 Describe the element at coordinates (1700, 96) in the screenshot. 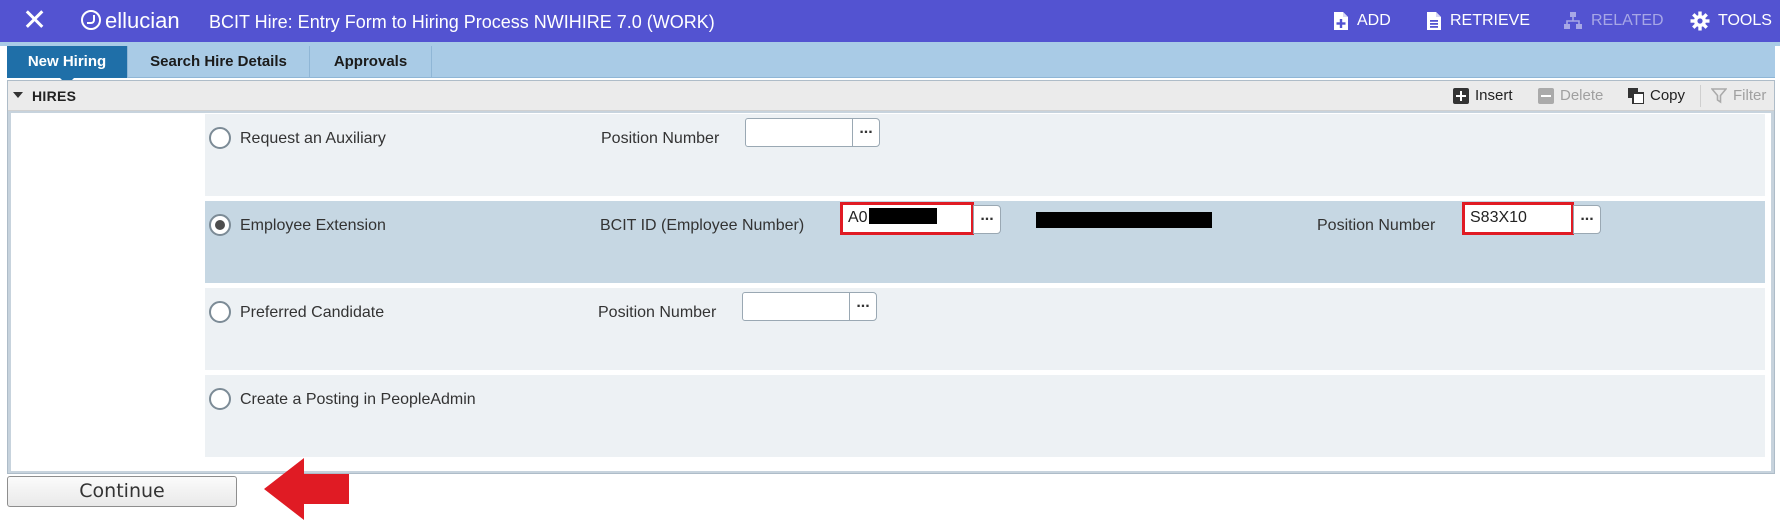

I see `toolbar-separator` at that location.